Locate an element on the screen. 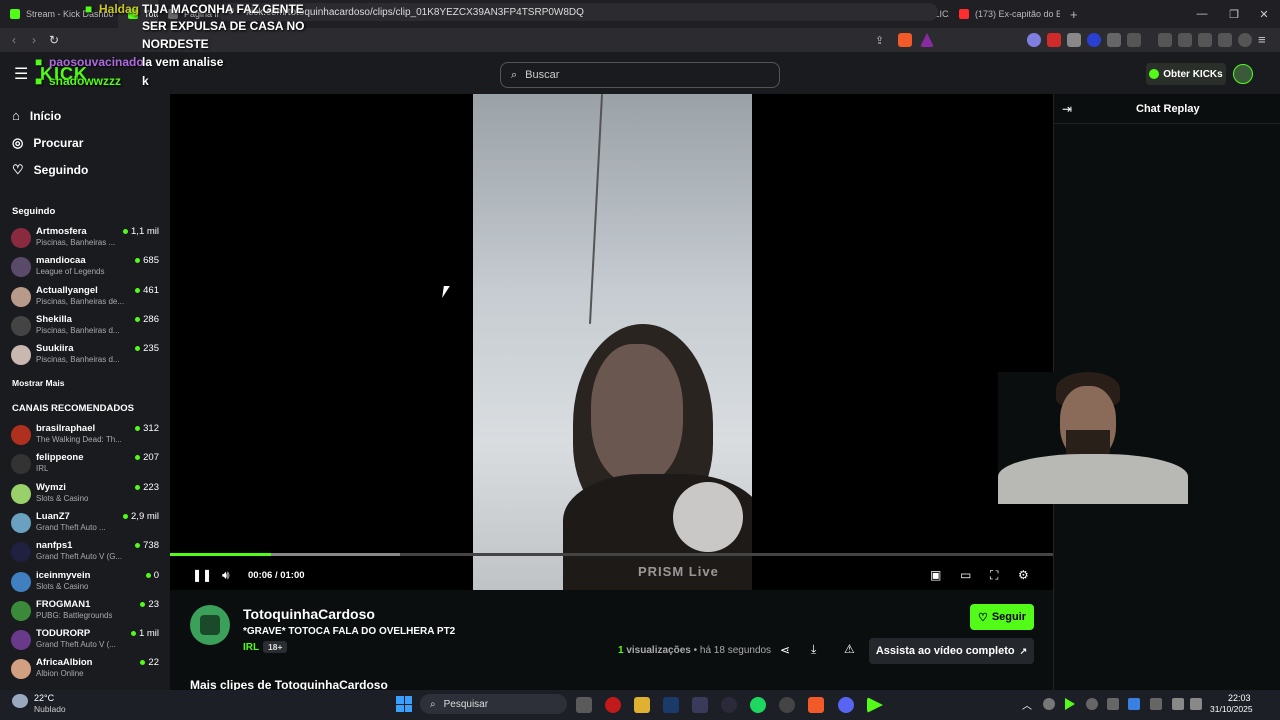 The image size is (1280, 720). steam-icon is located at coordinates (671, 705).